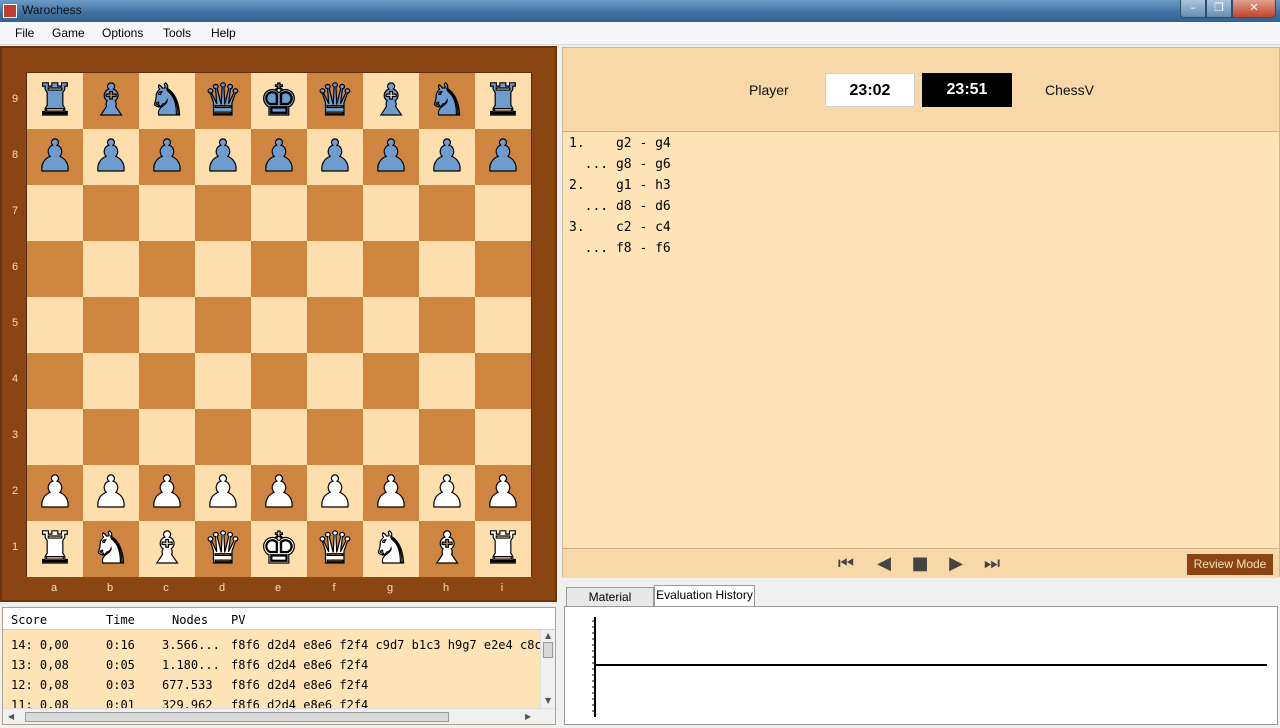 The height and width of the screenshot is (728, 1280). I want to click on square-f4, so click(335, 381).